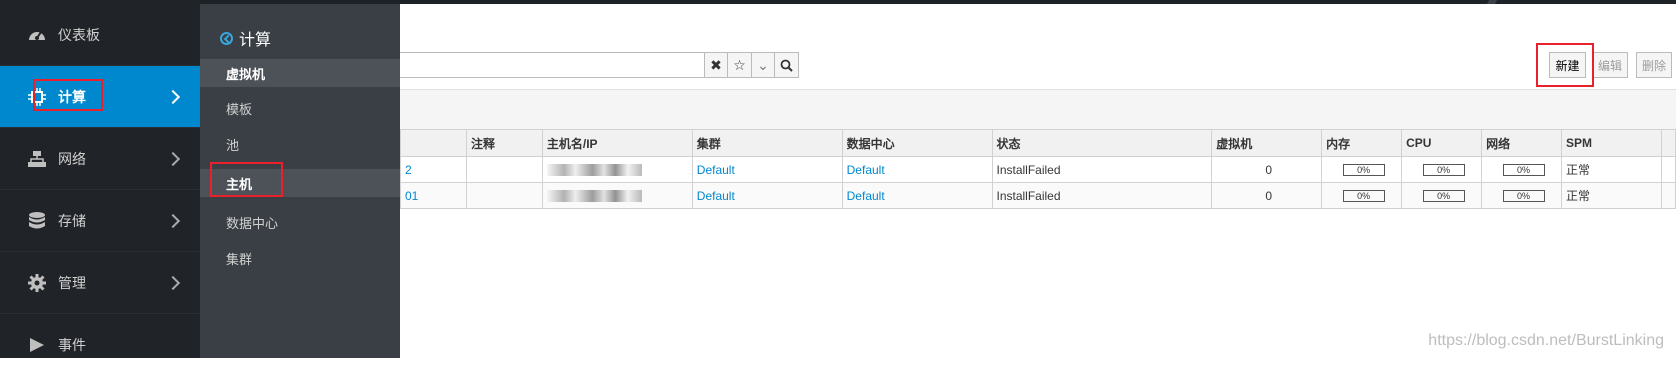  I want to click on nav-label: 网络, so click(72, 159).